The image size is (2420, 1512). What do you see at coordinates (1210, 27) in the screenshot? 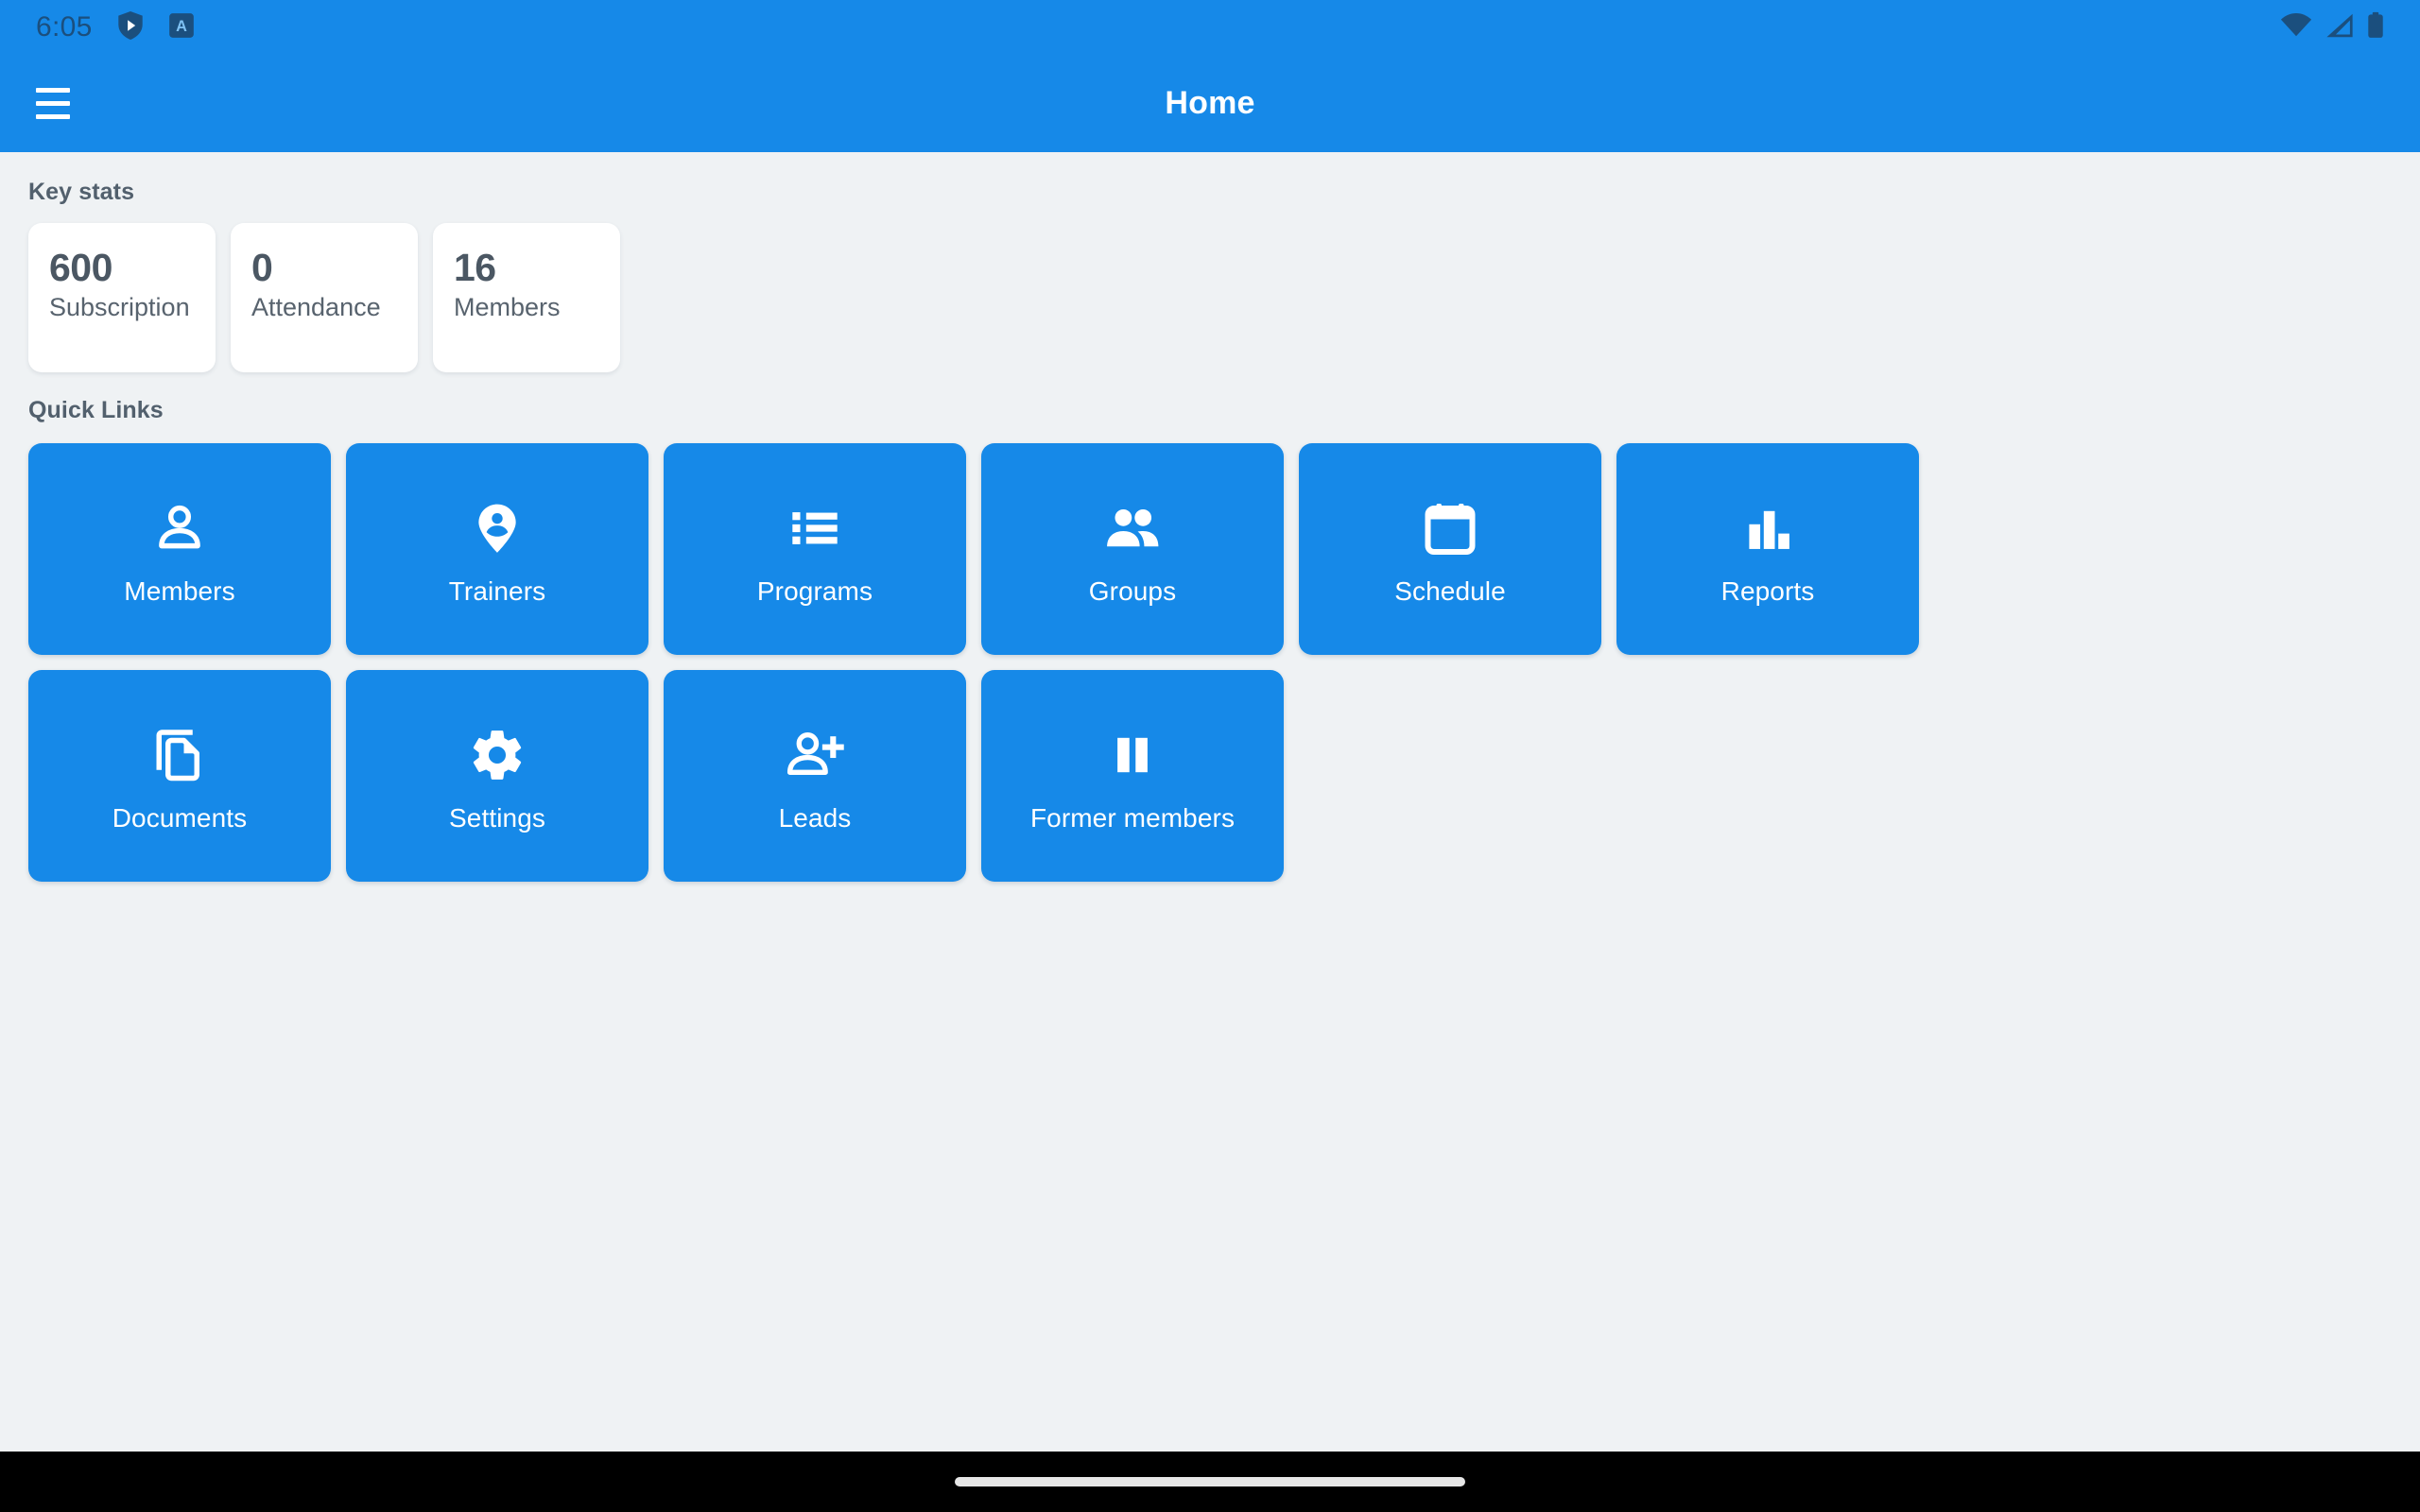
I see `status-bar: 6:05 A` at bounding box center [1210, 27].